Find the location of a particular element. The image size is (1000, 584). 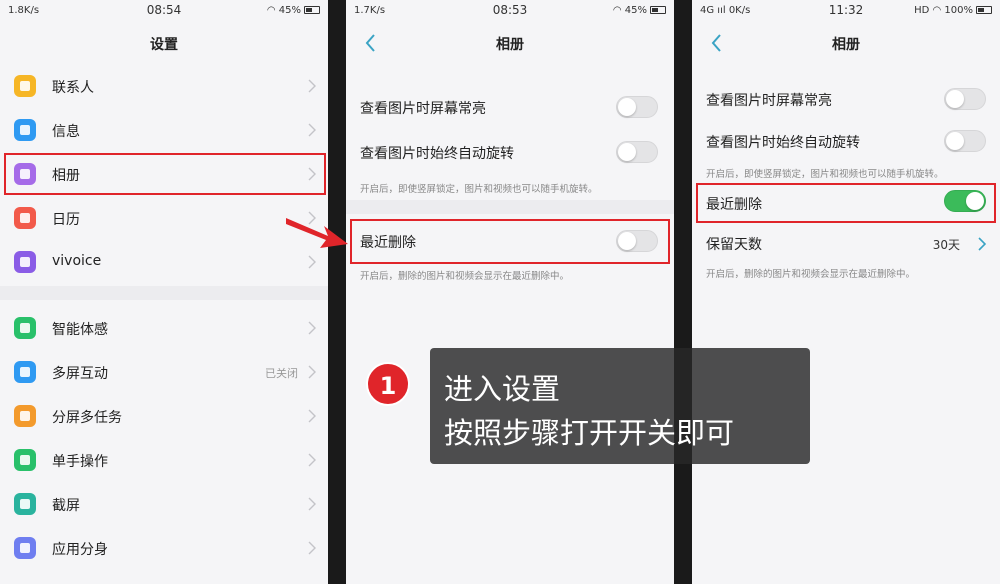

calendar-icon is located at coordinates (25, 218).